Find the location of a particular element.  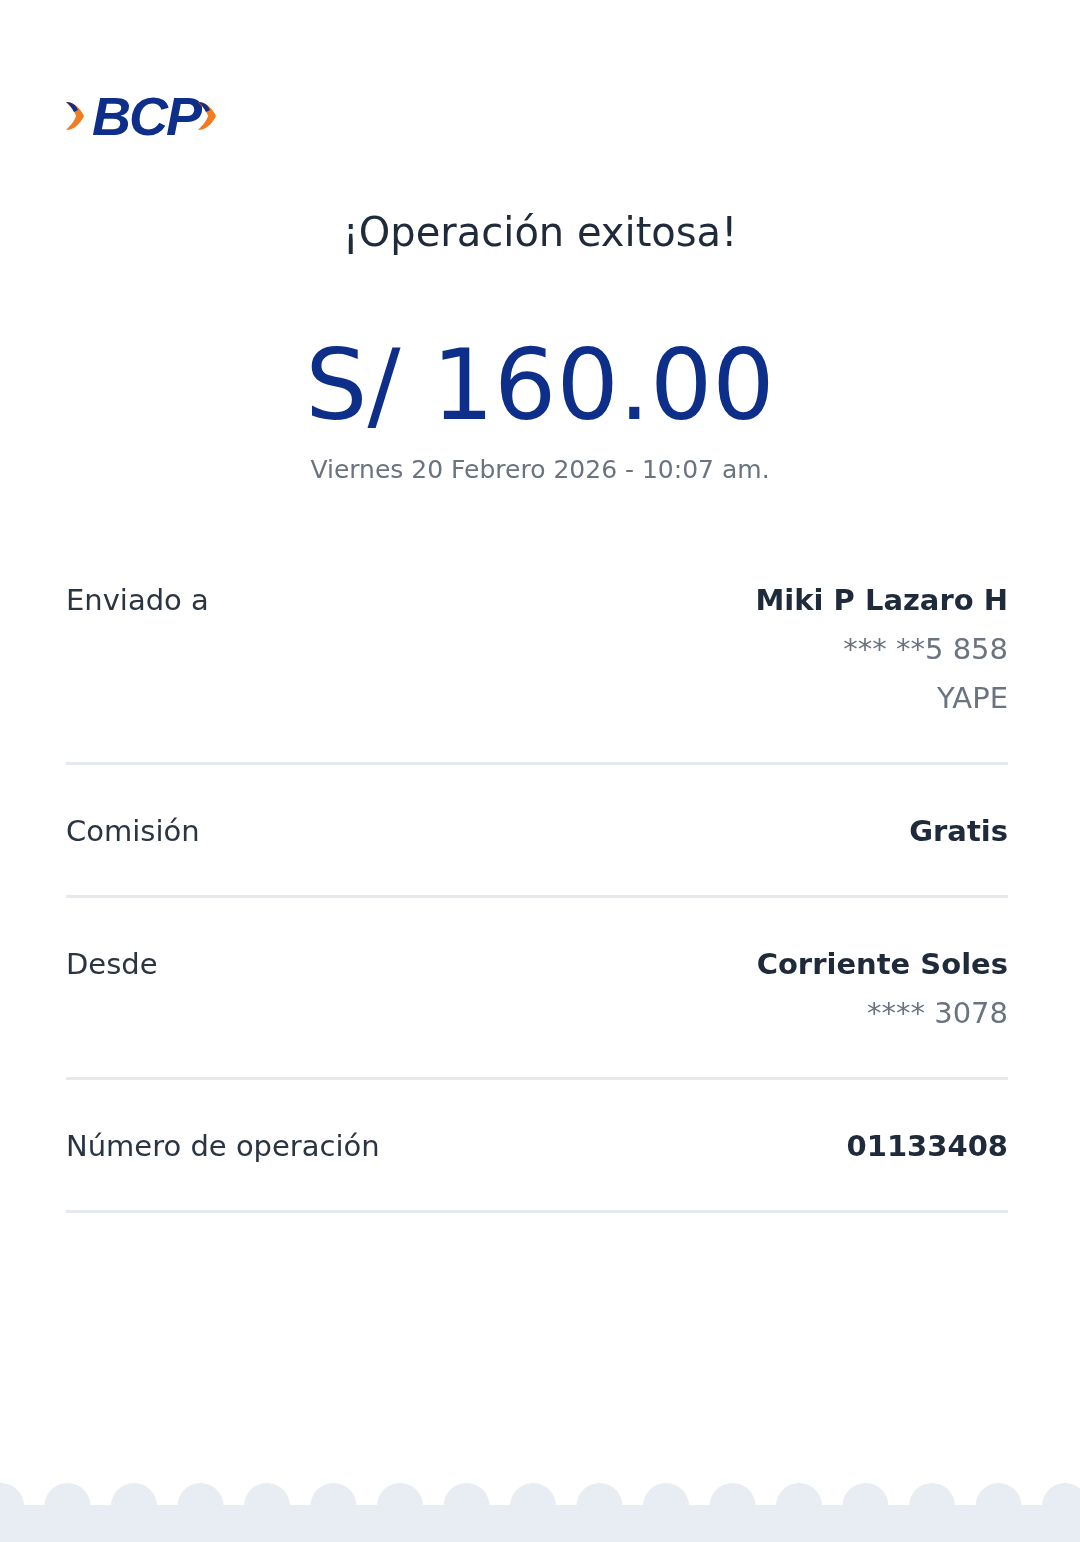

detail-label: Número de operación is located at coordinates (223, 1146).